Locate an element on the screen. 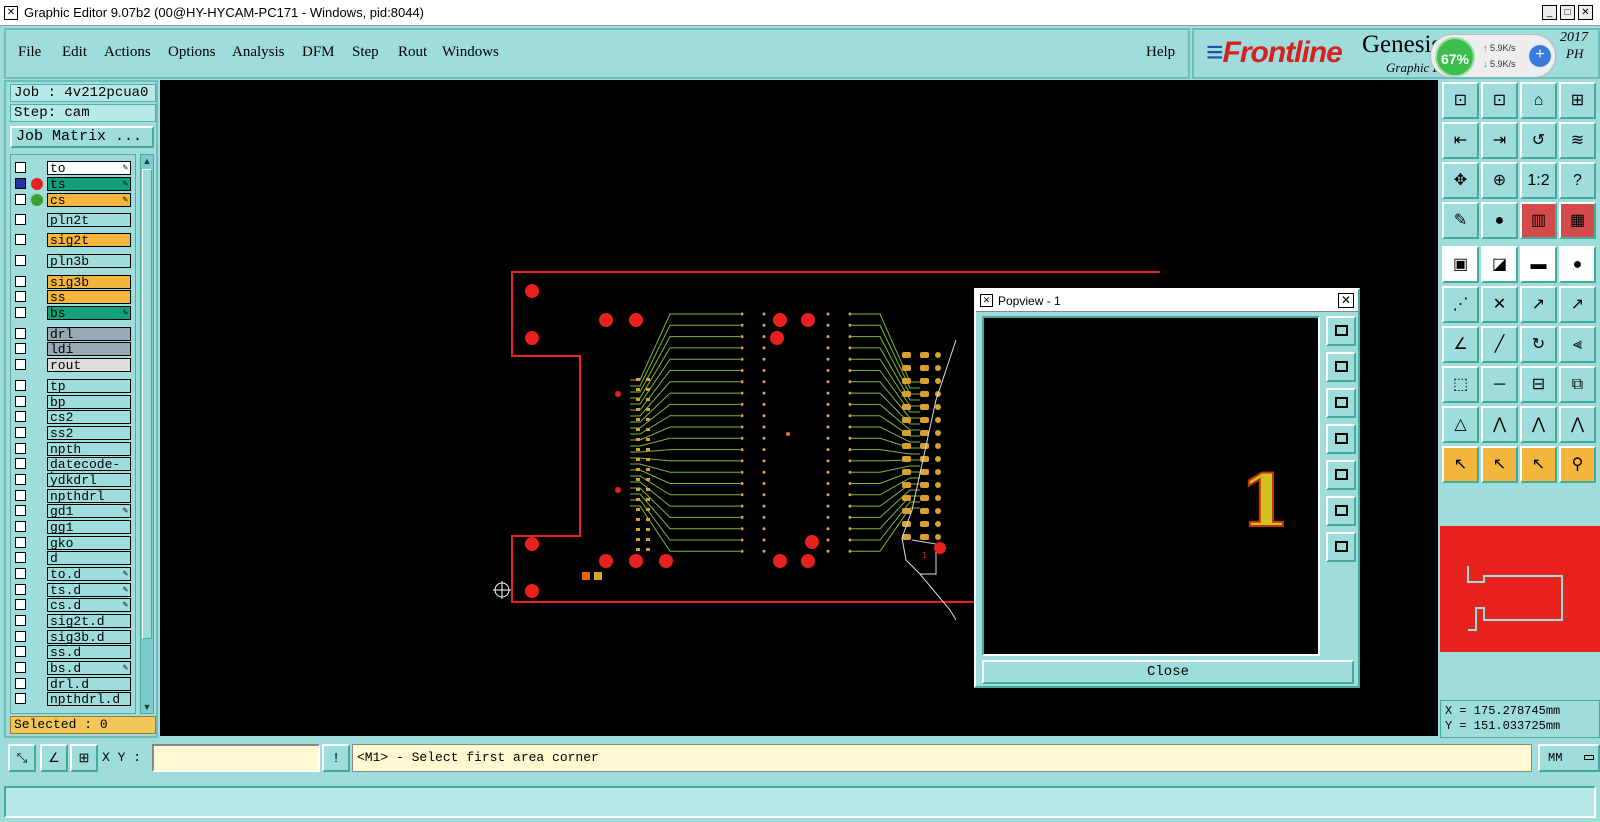 The width and height of the screenshot is (1600, 822). help-icon: ? is located at coordinates (1577, 180).